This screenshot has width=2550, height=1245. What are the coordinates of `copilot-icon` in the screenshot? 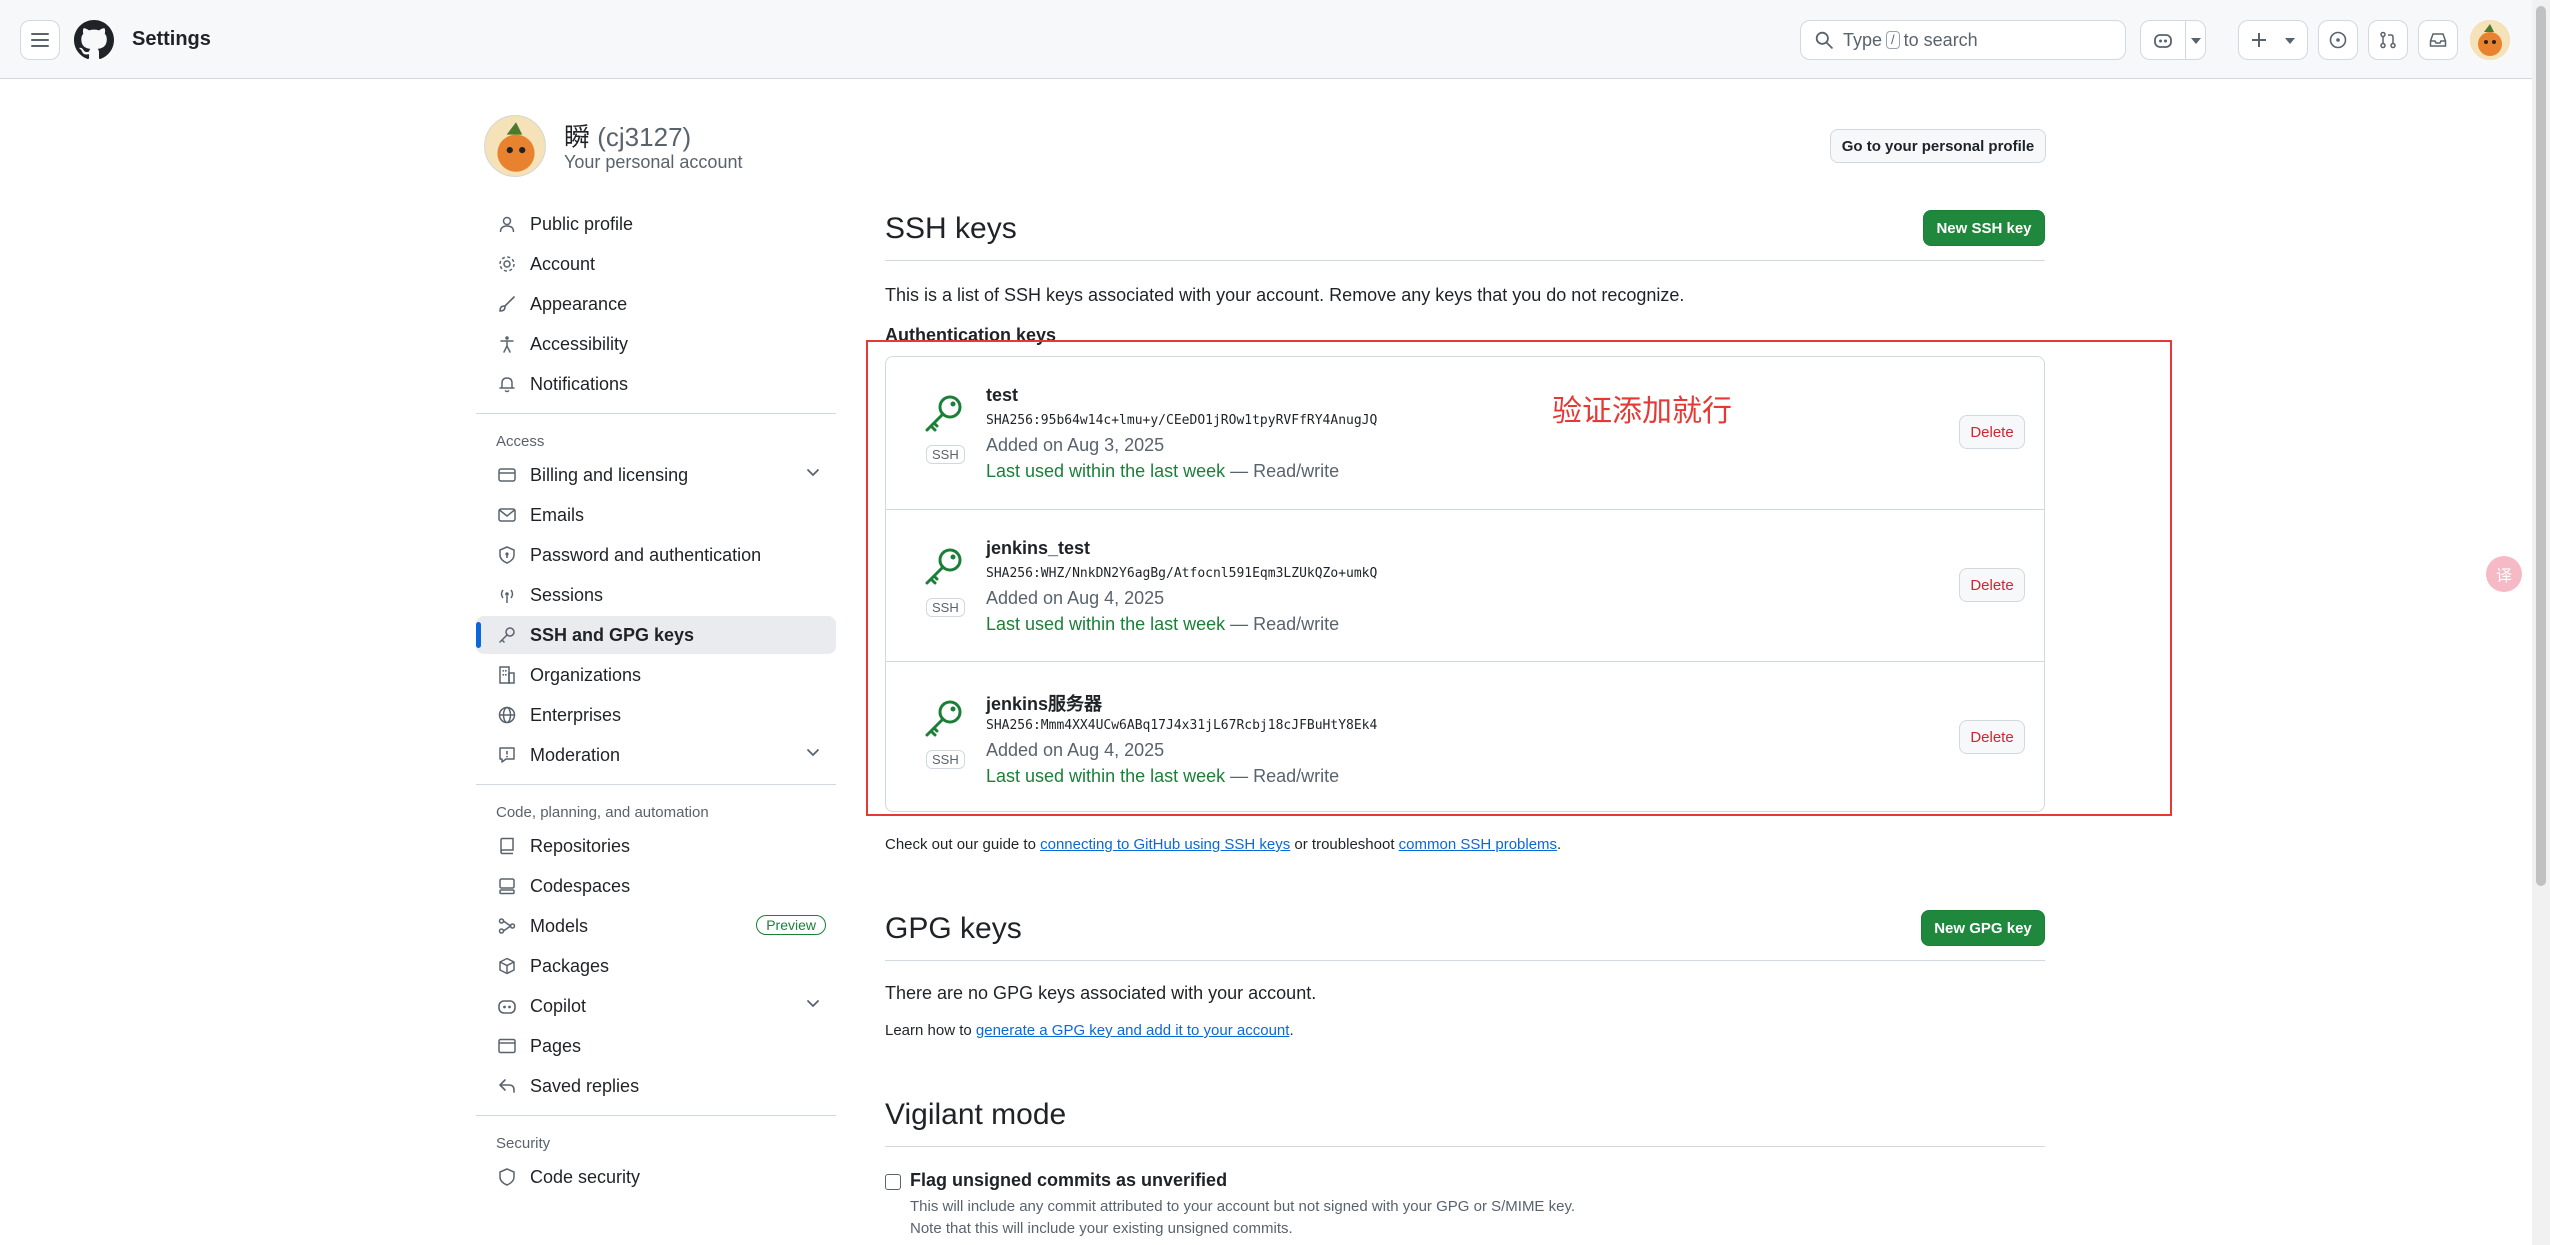 It's located at (507, 1006).